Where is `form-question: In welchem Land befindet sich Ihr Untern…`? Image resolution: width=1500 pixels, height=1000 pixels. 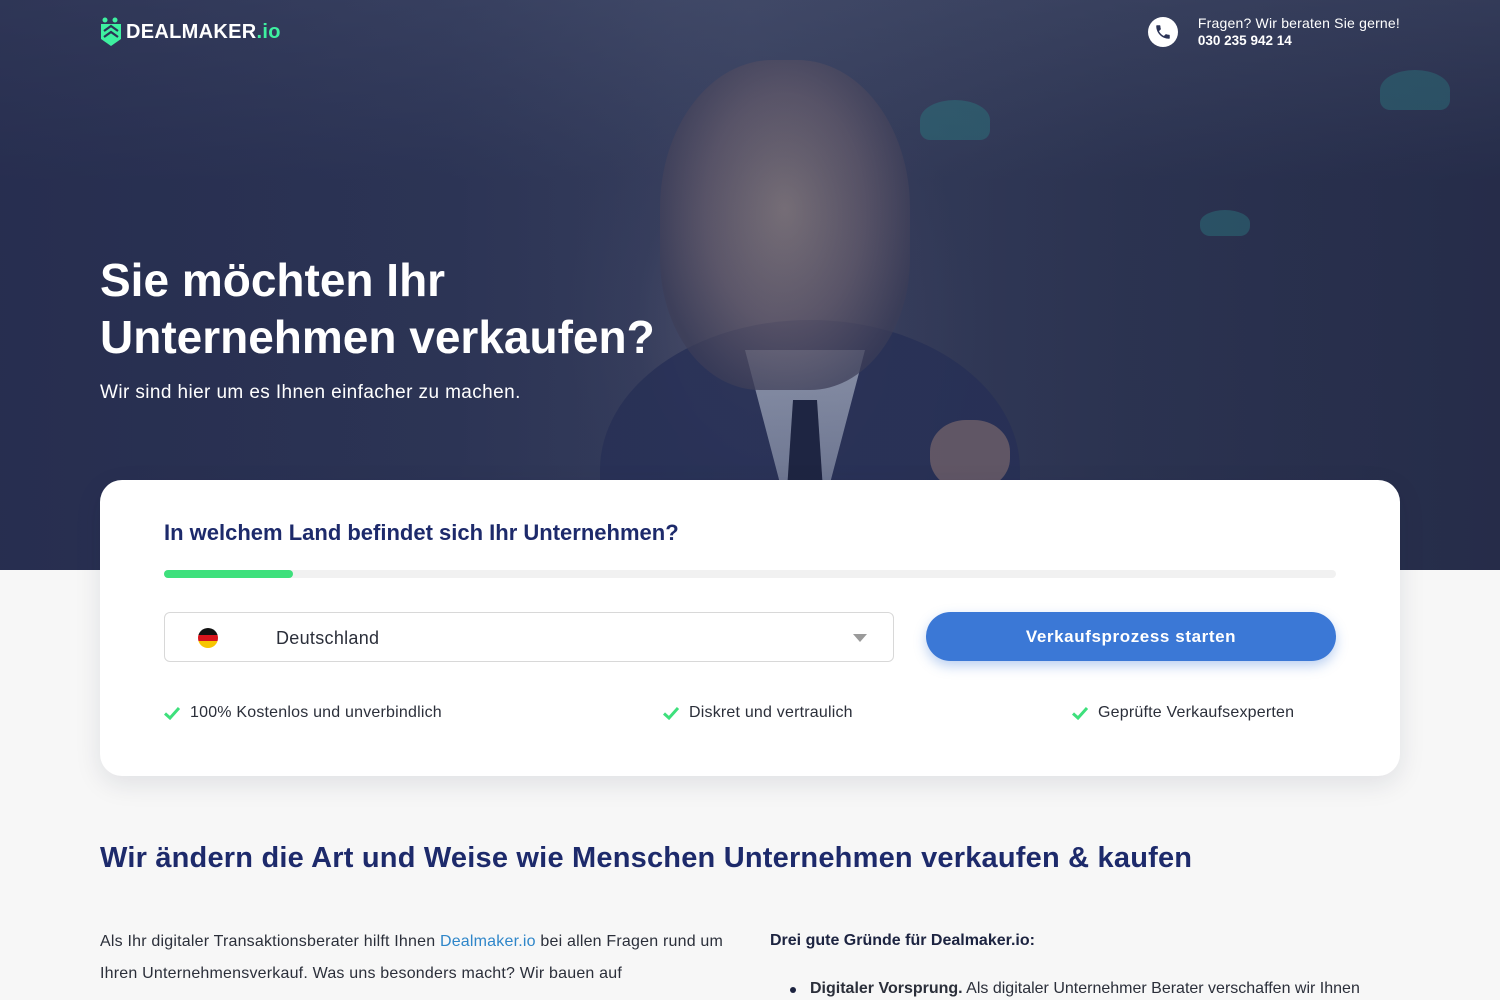 form-question: In welchem Land befindet sich Ihr Untern… is located at coordinates (421, 532).